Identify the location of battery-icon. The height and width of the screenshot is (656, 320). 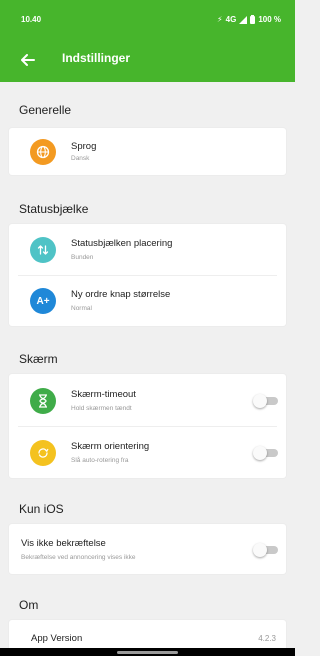
(253, 19).